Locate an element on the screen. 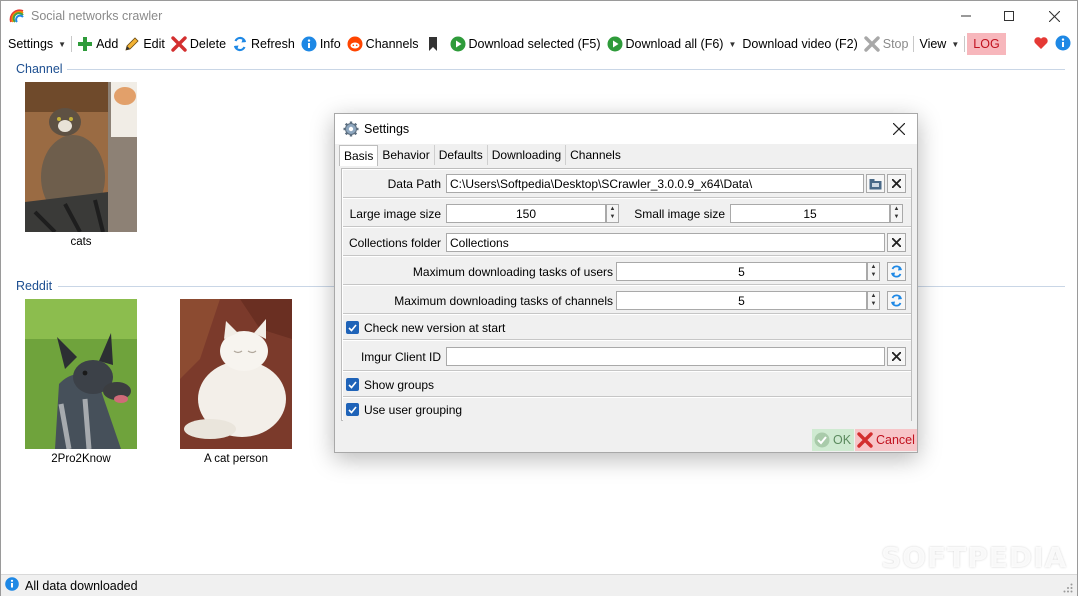 The image size is (1078, 596). dog-photo-image is located at coordinates (81, 374).